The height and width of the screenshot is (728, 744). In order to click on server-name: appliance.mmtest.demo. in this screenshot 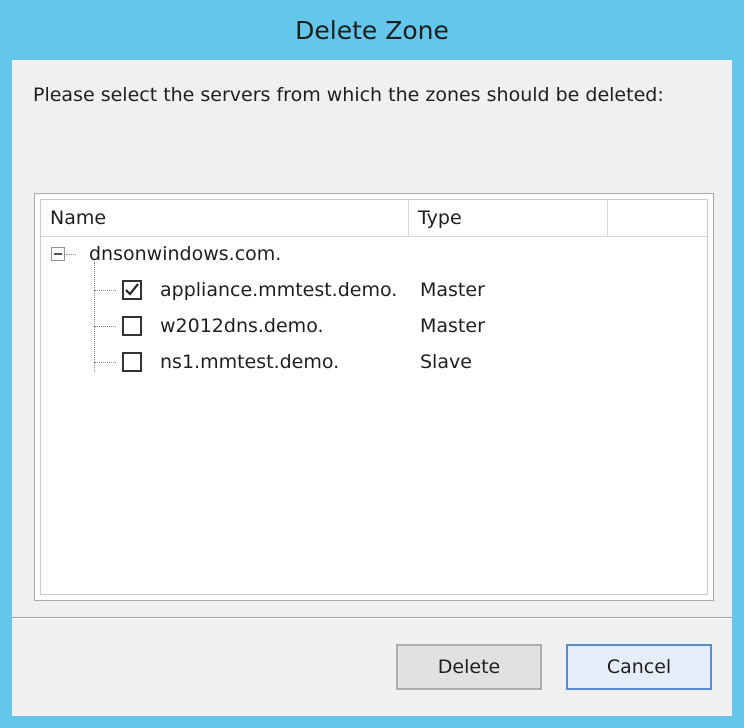, I will do `click(278, 290)`.